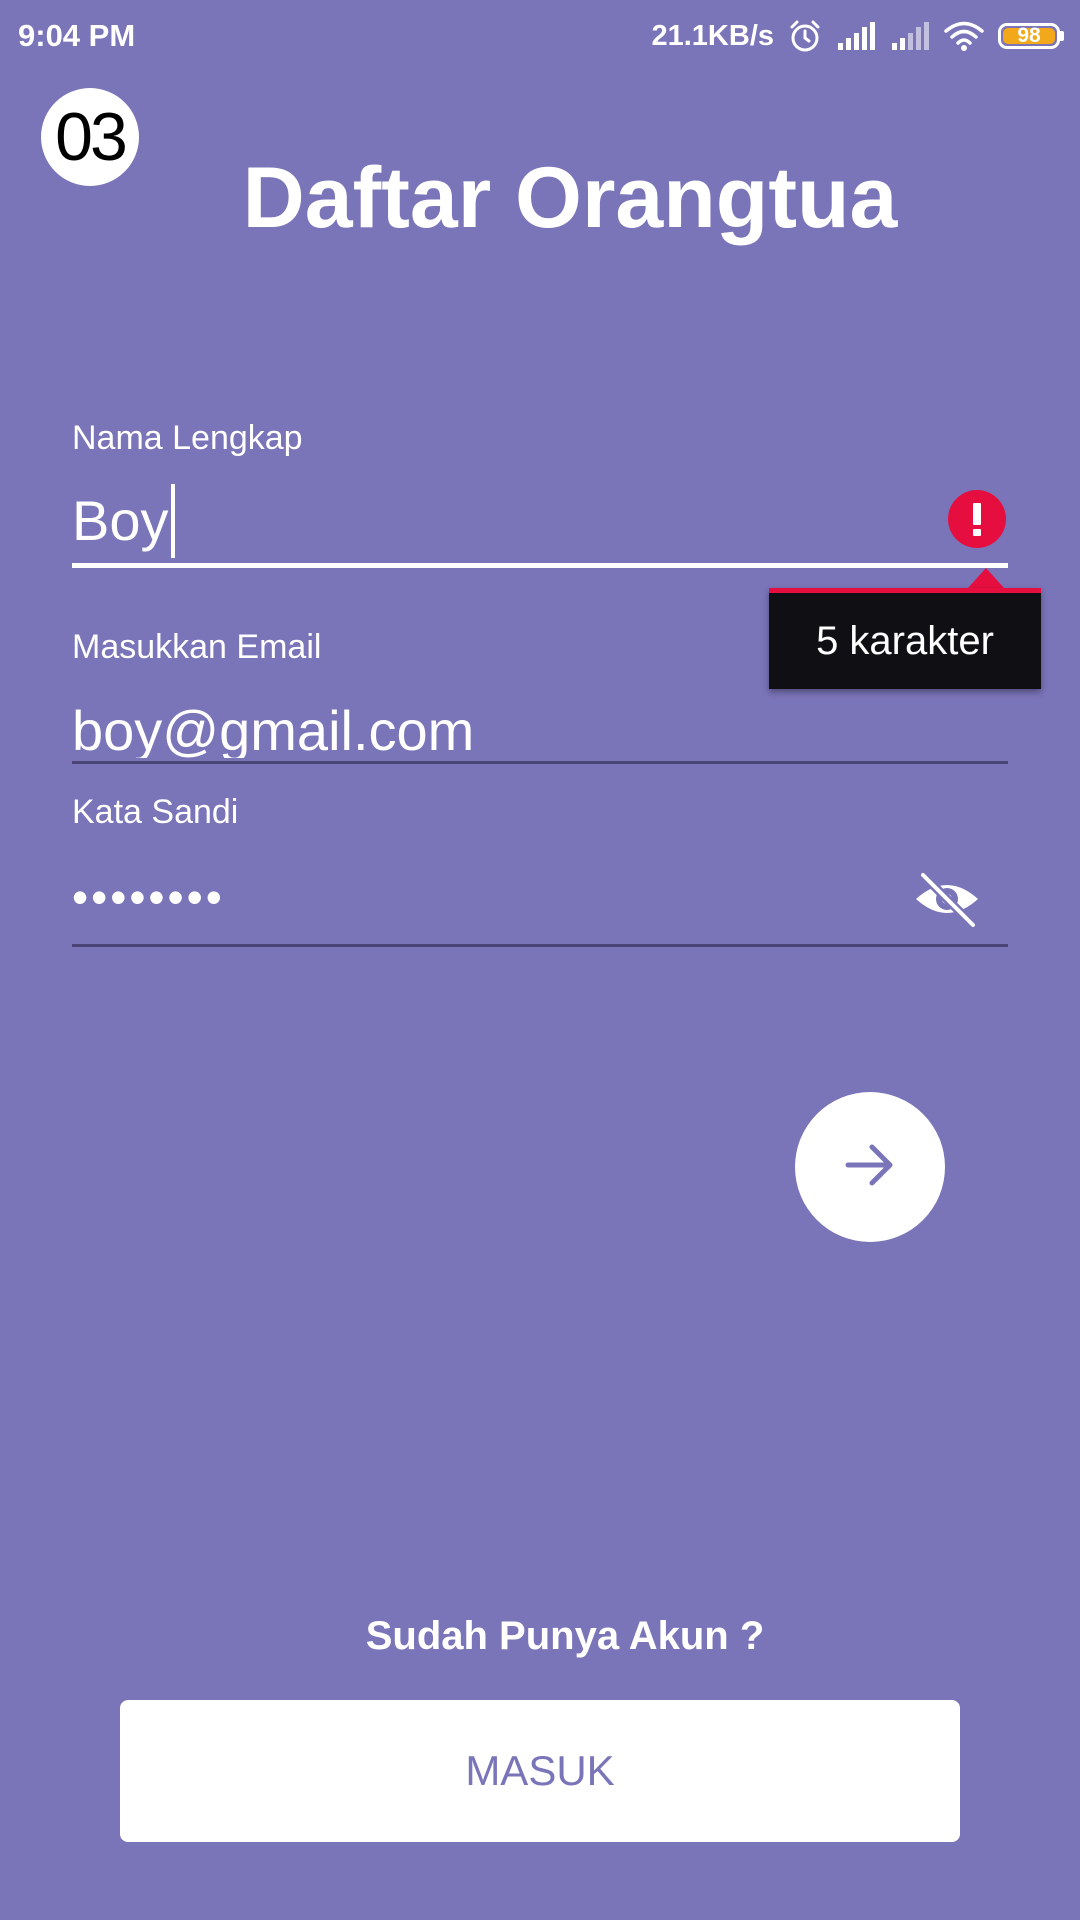 The width and height of the screenshot is (1080, 1920). What do you see at coordinates (540, 565) in the screenshot?
I see `name-field-underline` at bounding box center [540, 565].